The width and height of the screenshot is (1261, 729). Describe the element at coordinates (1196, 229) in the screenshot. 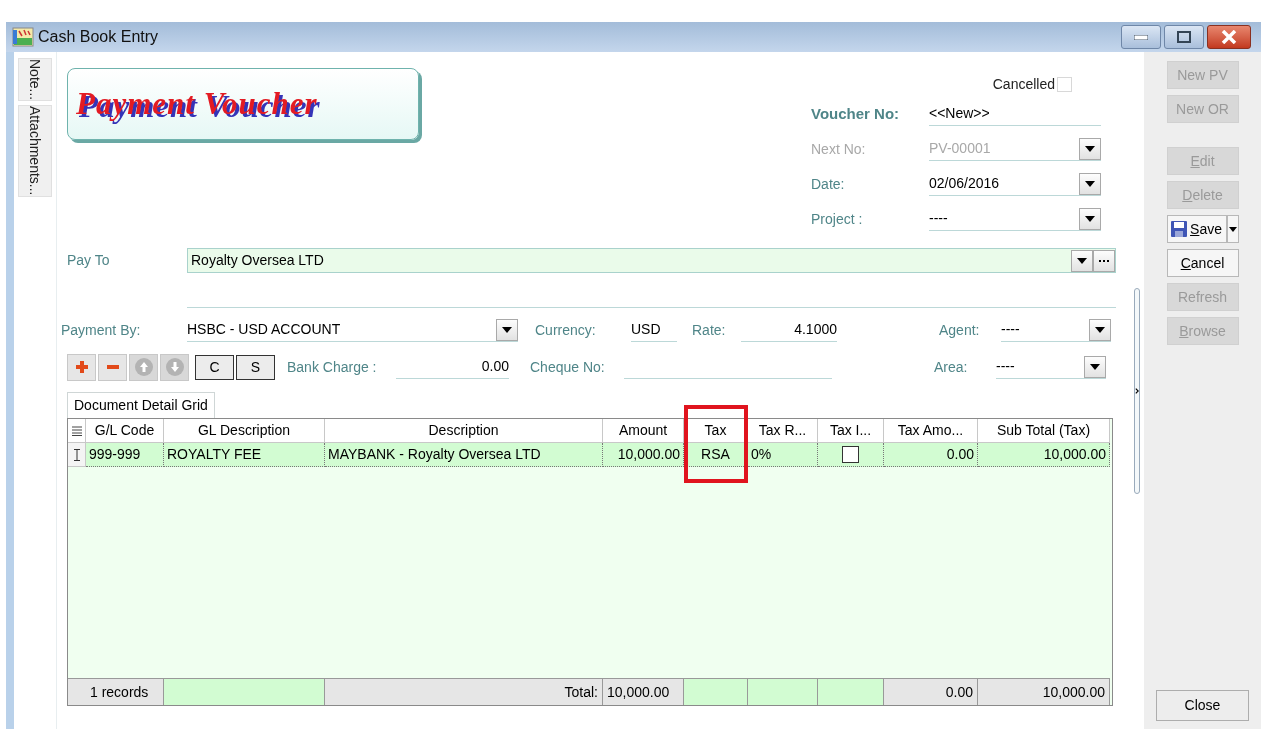

I see `save-button: Save` at that location.